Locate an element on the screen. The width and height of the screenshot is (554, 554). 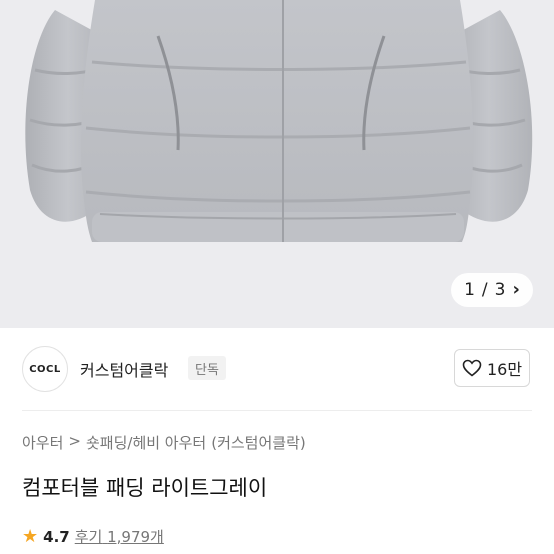
breadcrumb: 아우터 > 숏패딩/헤비 아우터 (커스텀어클락) is located at coordinates (164, 442).